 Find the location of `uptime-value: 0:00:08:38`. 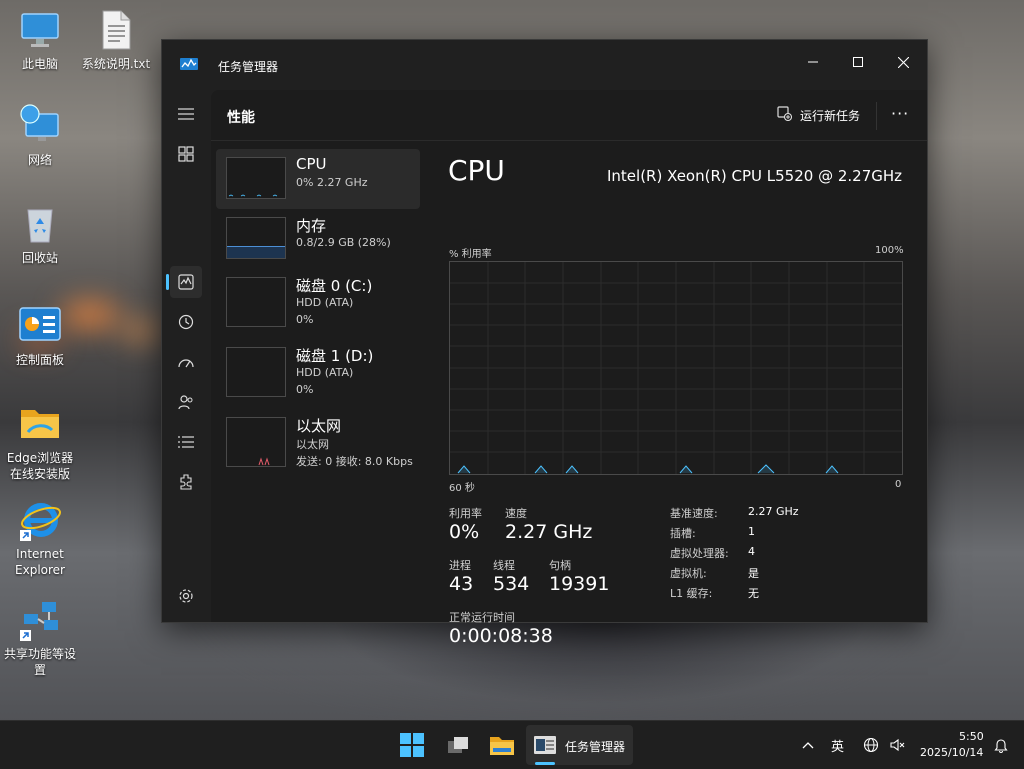

uptime-value: 0:00:08:38 is located at coordinates (501, 636).